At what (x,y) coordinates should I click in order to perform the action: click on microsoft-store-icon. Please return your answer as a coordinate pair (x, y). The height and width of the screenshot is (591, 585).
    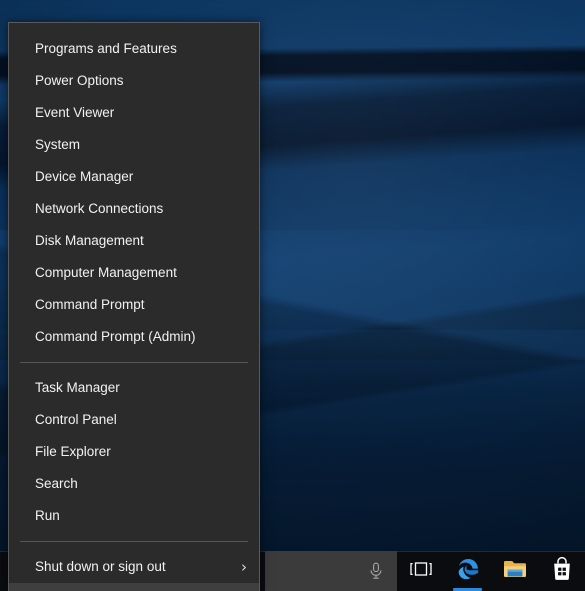
    Looking at the image, I should click on (562, 571).